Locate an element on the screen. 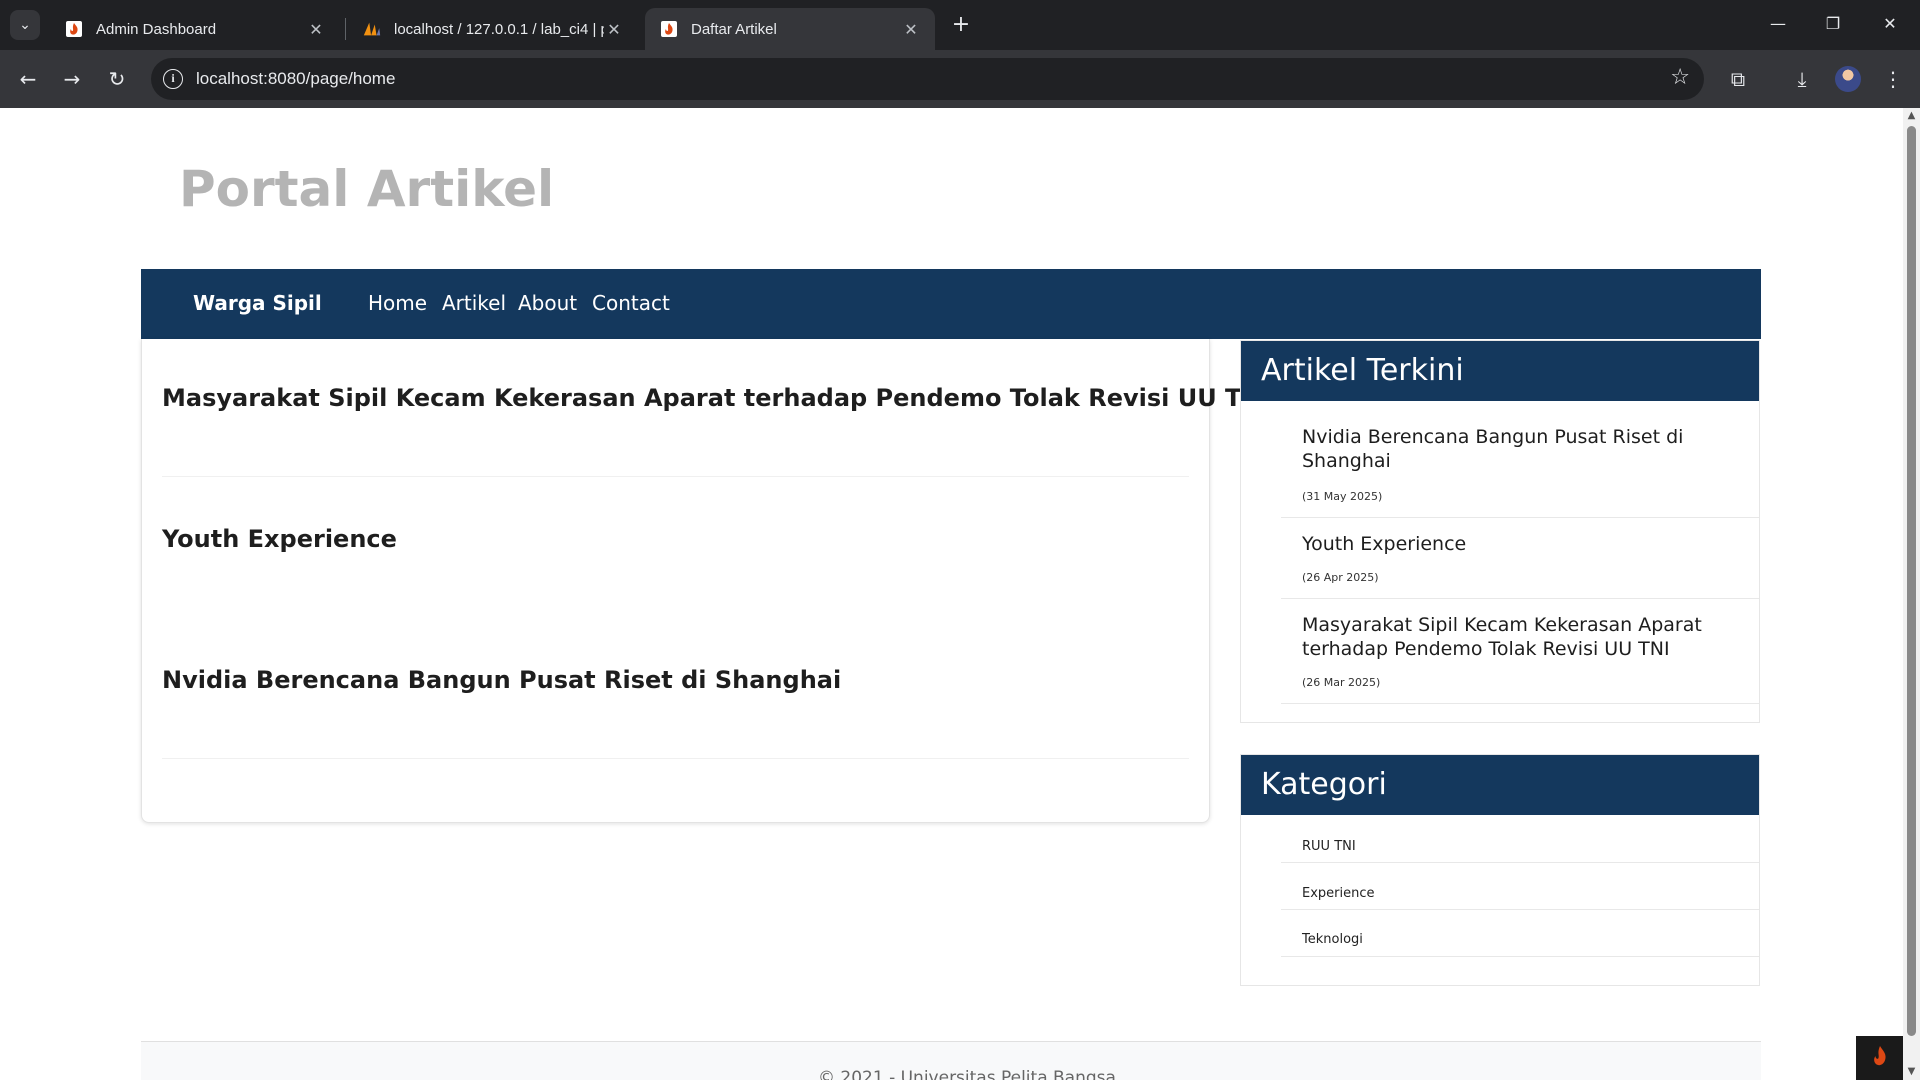  category-widget: Kategori RUU TNI Experience Teknologi is located at coordinates (1500, 870).